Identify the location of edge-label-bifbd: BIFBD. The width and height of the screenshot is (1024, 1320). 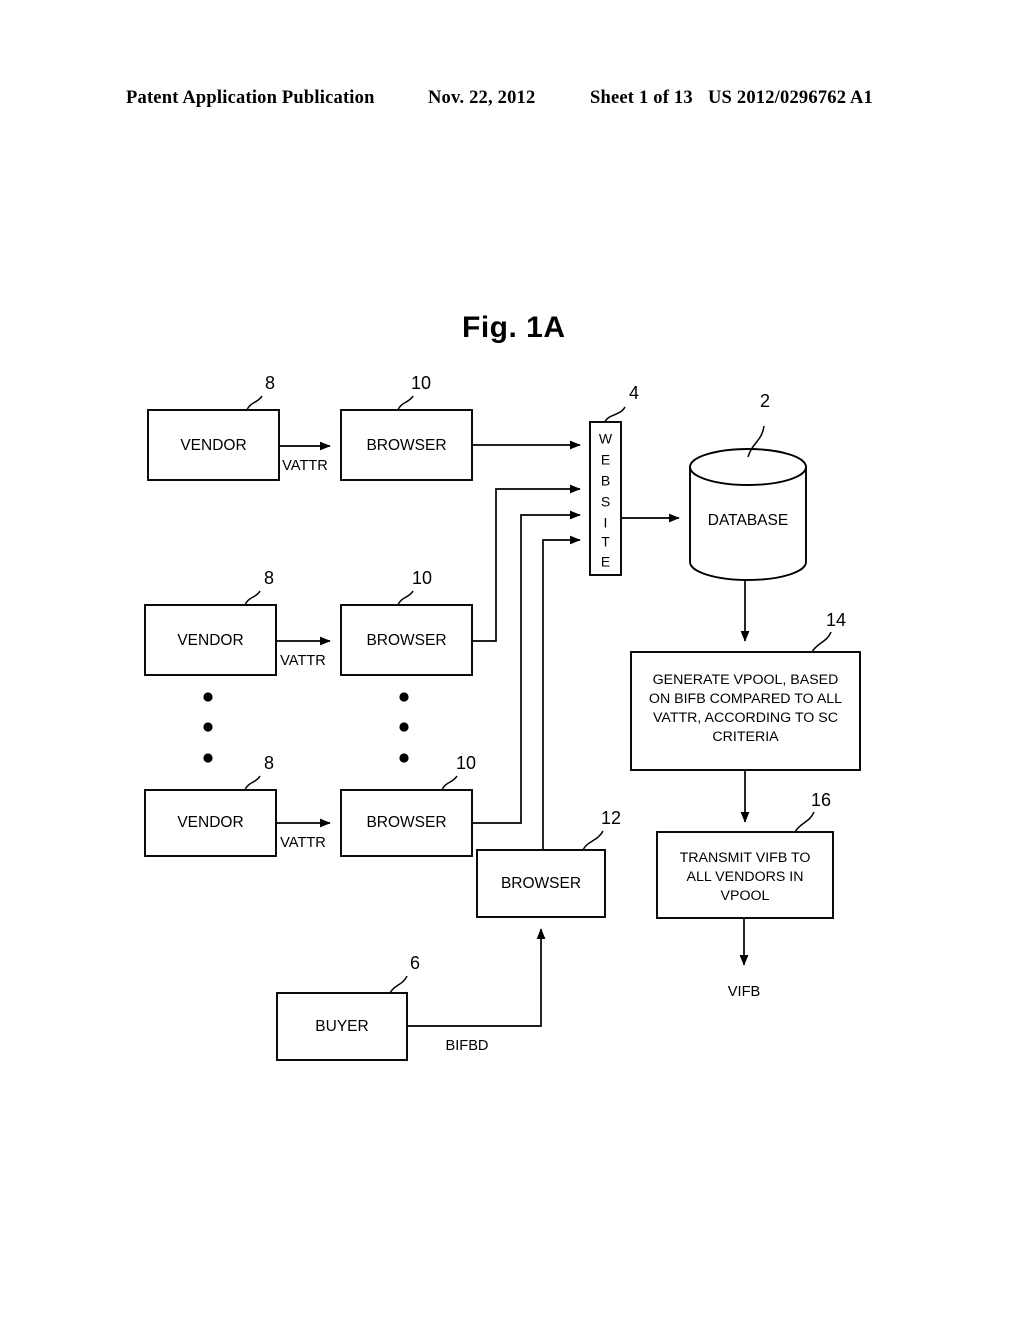
(467, 1046).